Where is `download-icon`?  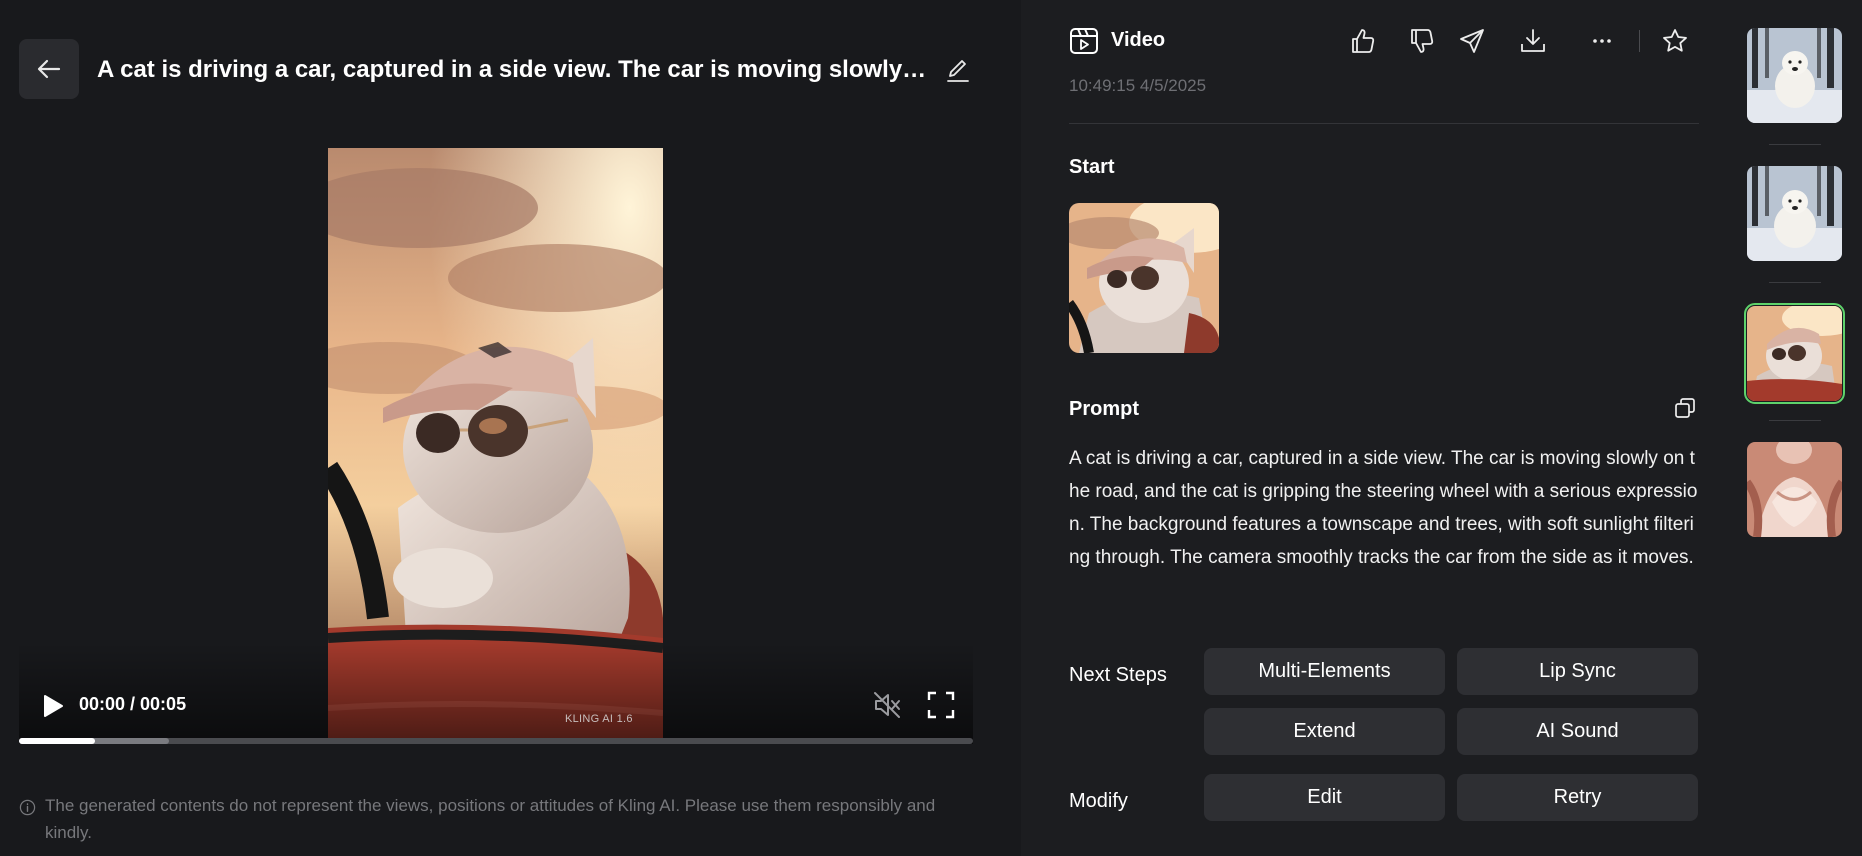 download-icon is located at coordinates (1533, 40).